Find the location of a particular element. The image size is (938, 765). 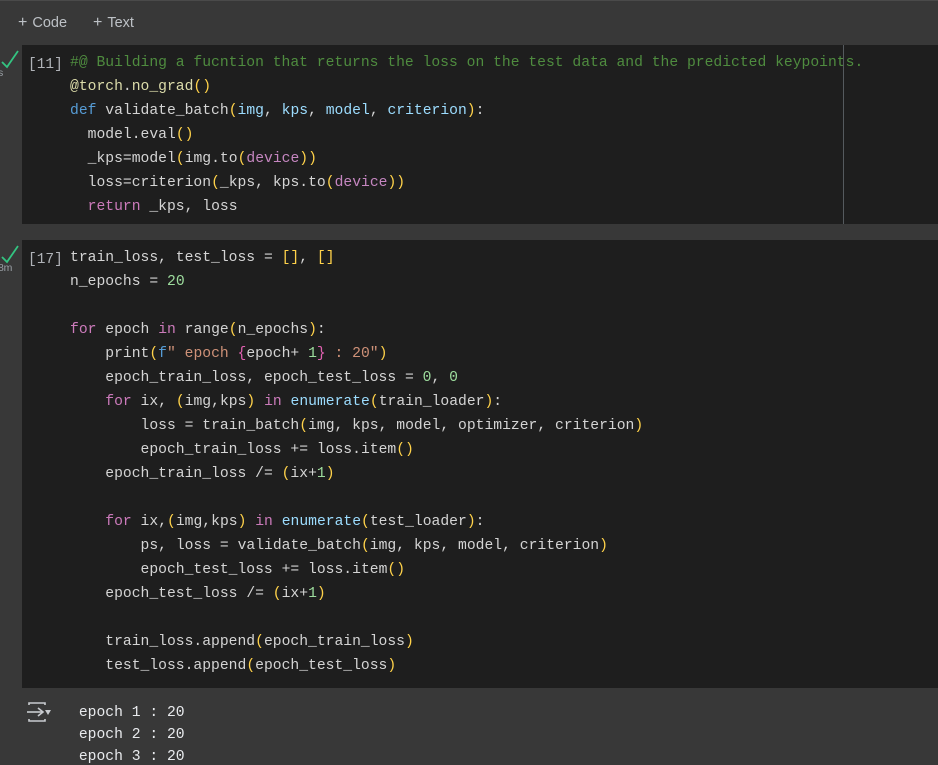

add-text-cell-button: + Text is located at coordinates (113, 23).